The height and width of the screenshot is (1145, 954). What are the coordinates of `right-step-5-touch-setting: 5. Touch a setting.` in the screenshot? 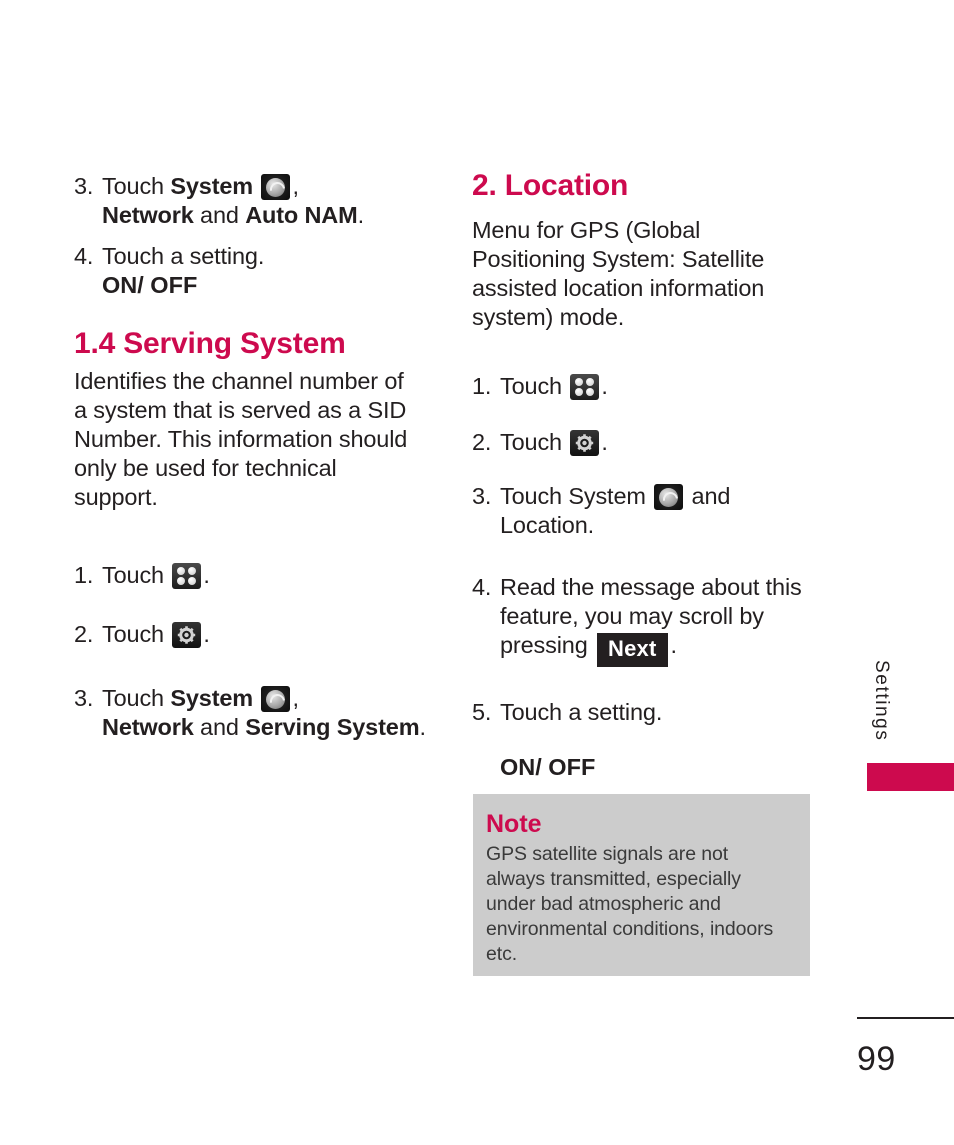 It's located at (656, 712).